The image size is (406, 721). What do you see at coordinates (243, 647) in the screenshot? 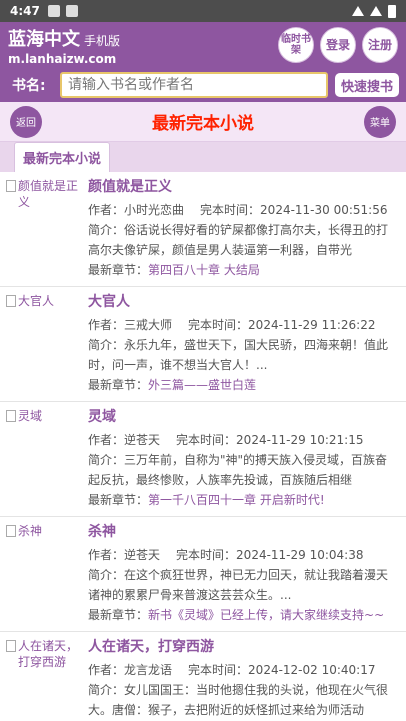
I see `book-title: 人在诸天，打穿西游` at bounding box center [243, 647].